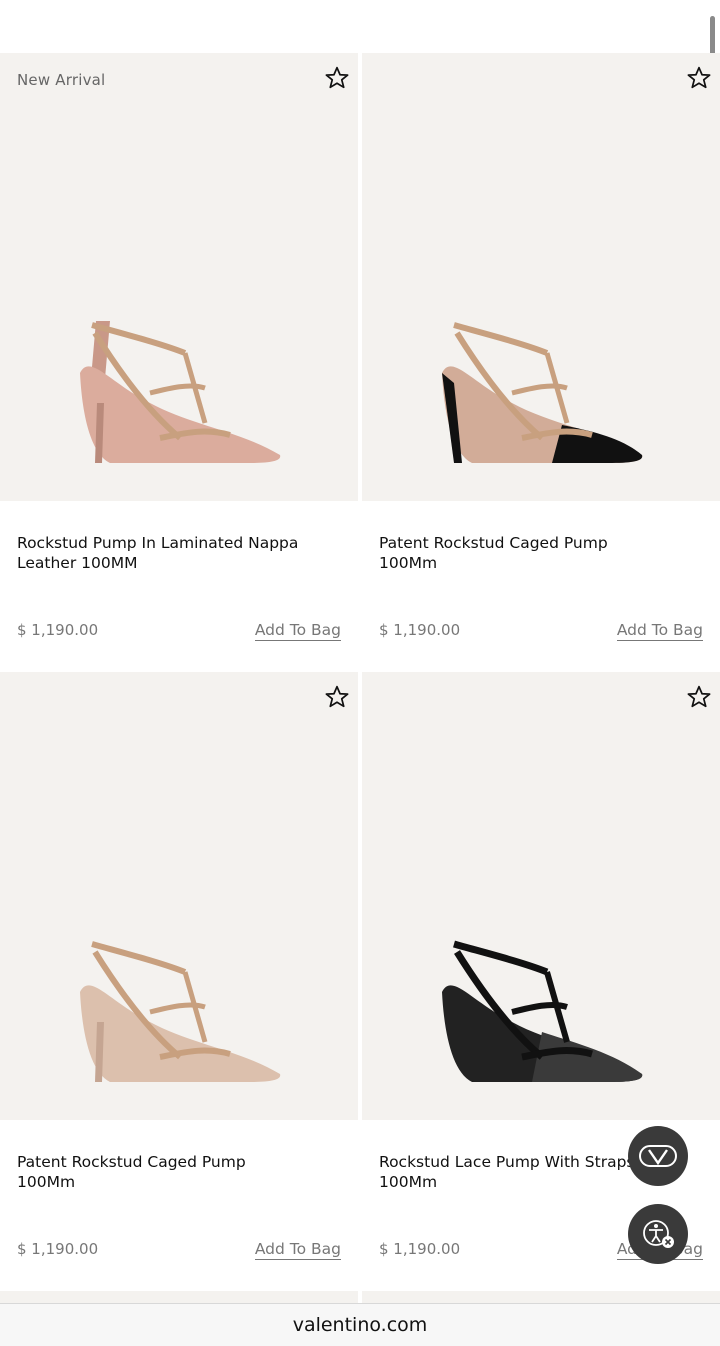 The height and width of the screenshot is (1346, 720). What do you see at coordinates (61, 80) in the screenshot?
I see `new-arrival-label: New Arrival` at bounding box center [61, 80].